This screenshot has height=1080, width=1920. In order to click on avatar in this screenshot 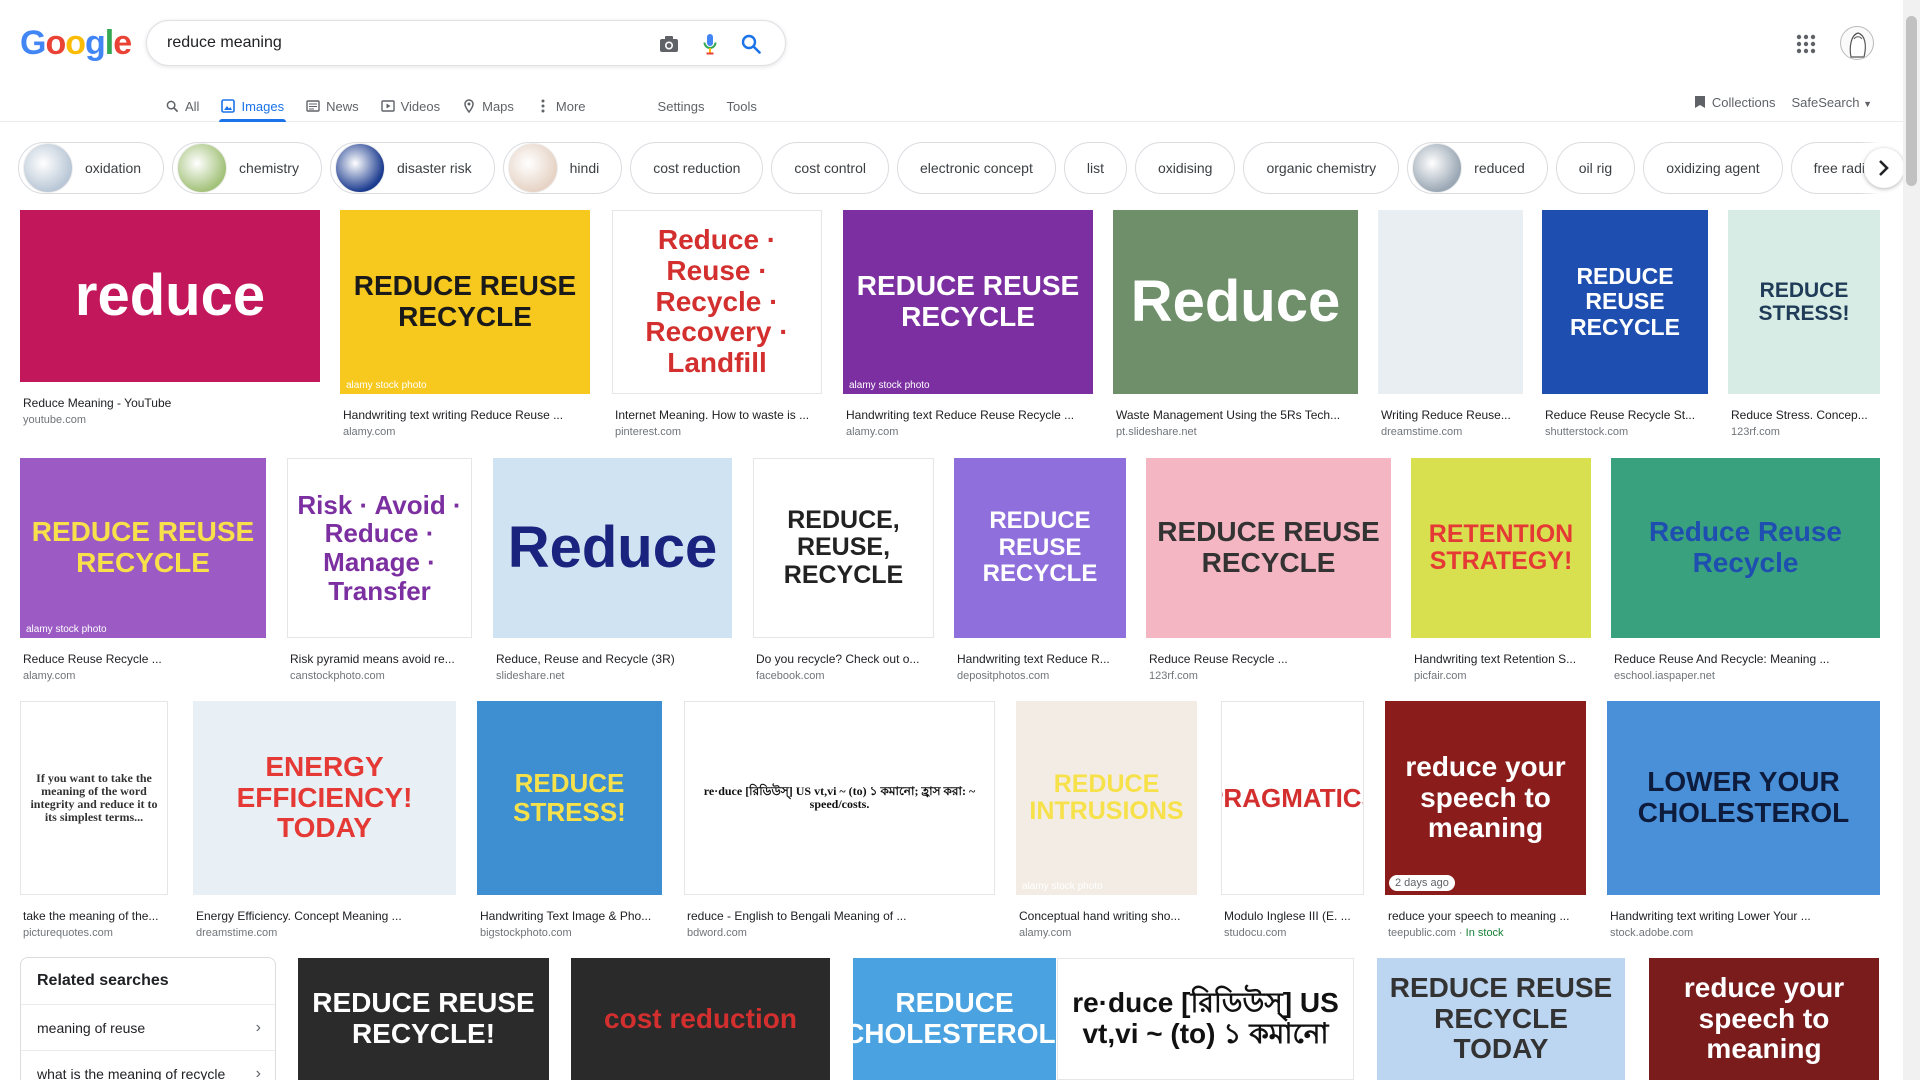, I will do `click(1857, 43)`.